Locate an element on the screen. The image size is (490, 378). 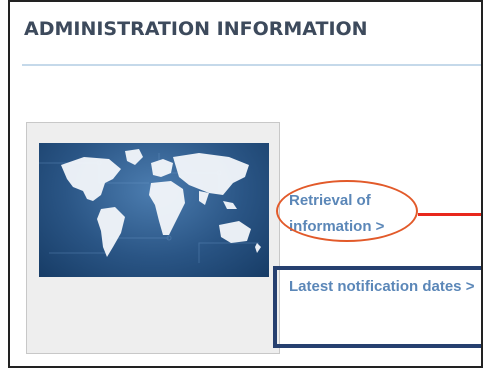
highlight-box is located at coordinates (377, 307).